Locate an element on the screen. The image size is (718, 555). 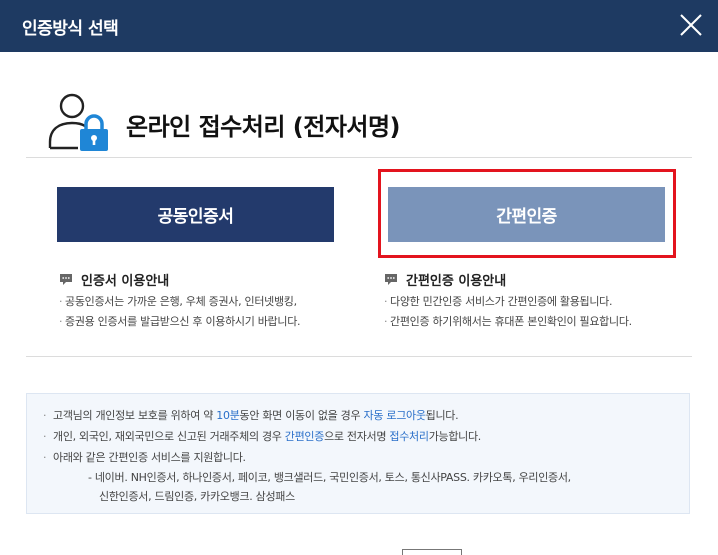
notice-text: 고객님의 개인정보 보호를 위하여 약 is located at coordinates (135, 415).